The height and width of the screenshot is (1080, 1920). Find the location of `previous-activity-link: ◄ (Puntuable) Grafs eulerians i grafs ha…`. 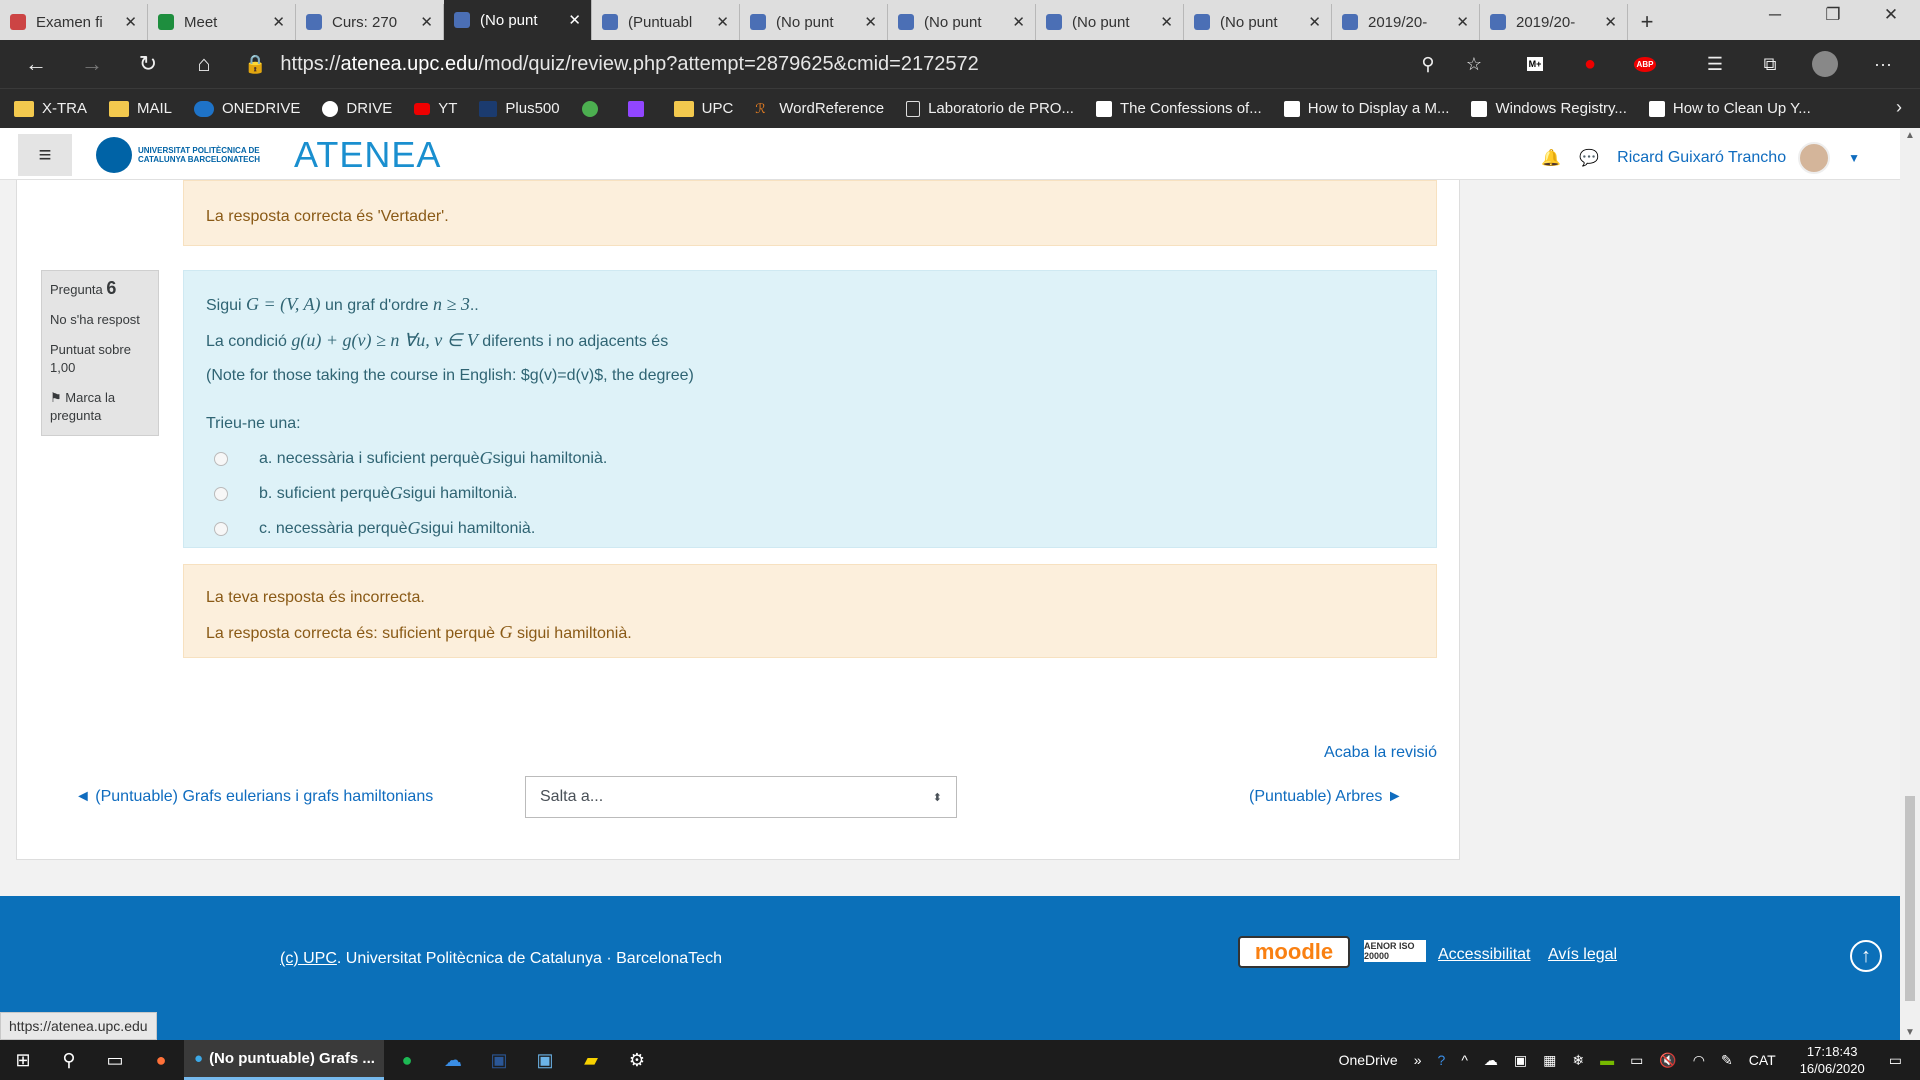

previous-activity-link: ◄ (Puntuable) Grafs eulerians i grafs ha… is located at coordinates (254, 797).